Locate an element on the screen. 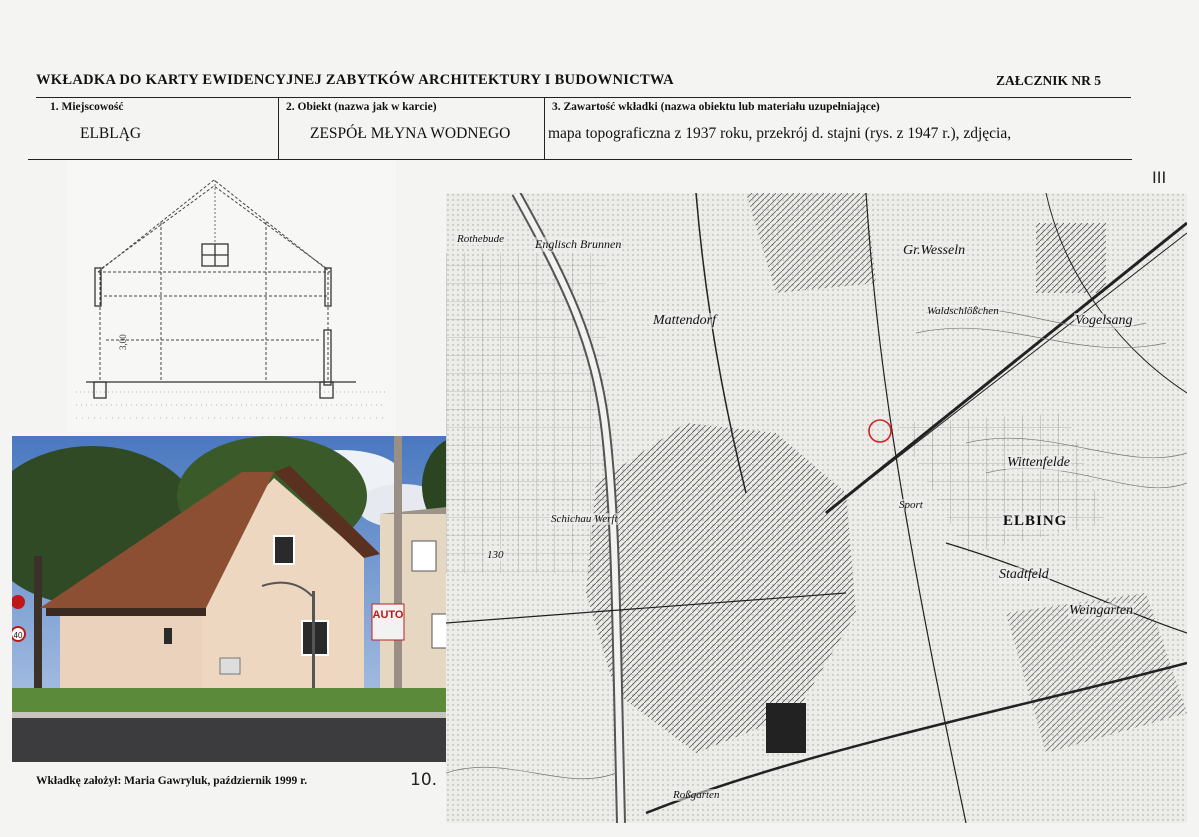 This screenshot has height=837, width=1199. auto-sign-text: AUTO is located at coordinates (388, 615).